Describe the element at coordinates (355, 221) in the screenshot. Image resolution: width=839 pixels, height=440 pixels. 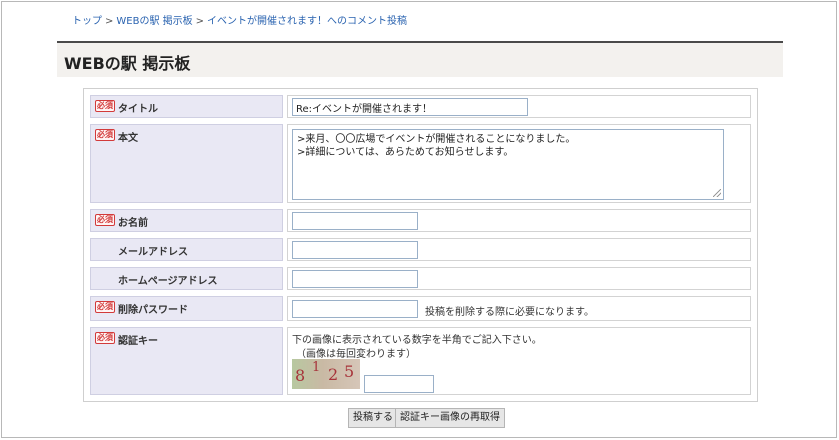
I see `name-input` at that location.